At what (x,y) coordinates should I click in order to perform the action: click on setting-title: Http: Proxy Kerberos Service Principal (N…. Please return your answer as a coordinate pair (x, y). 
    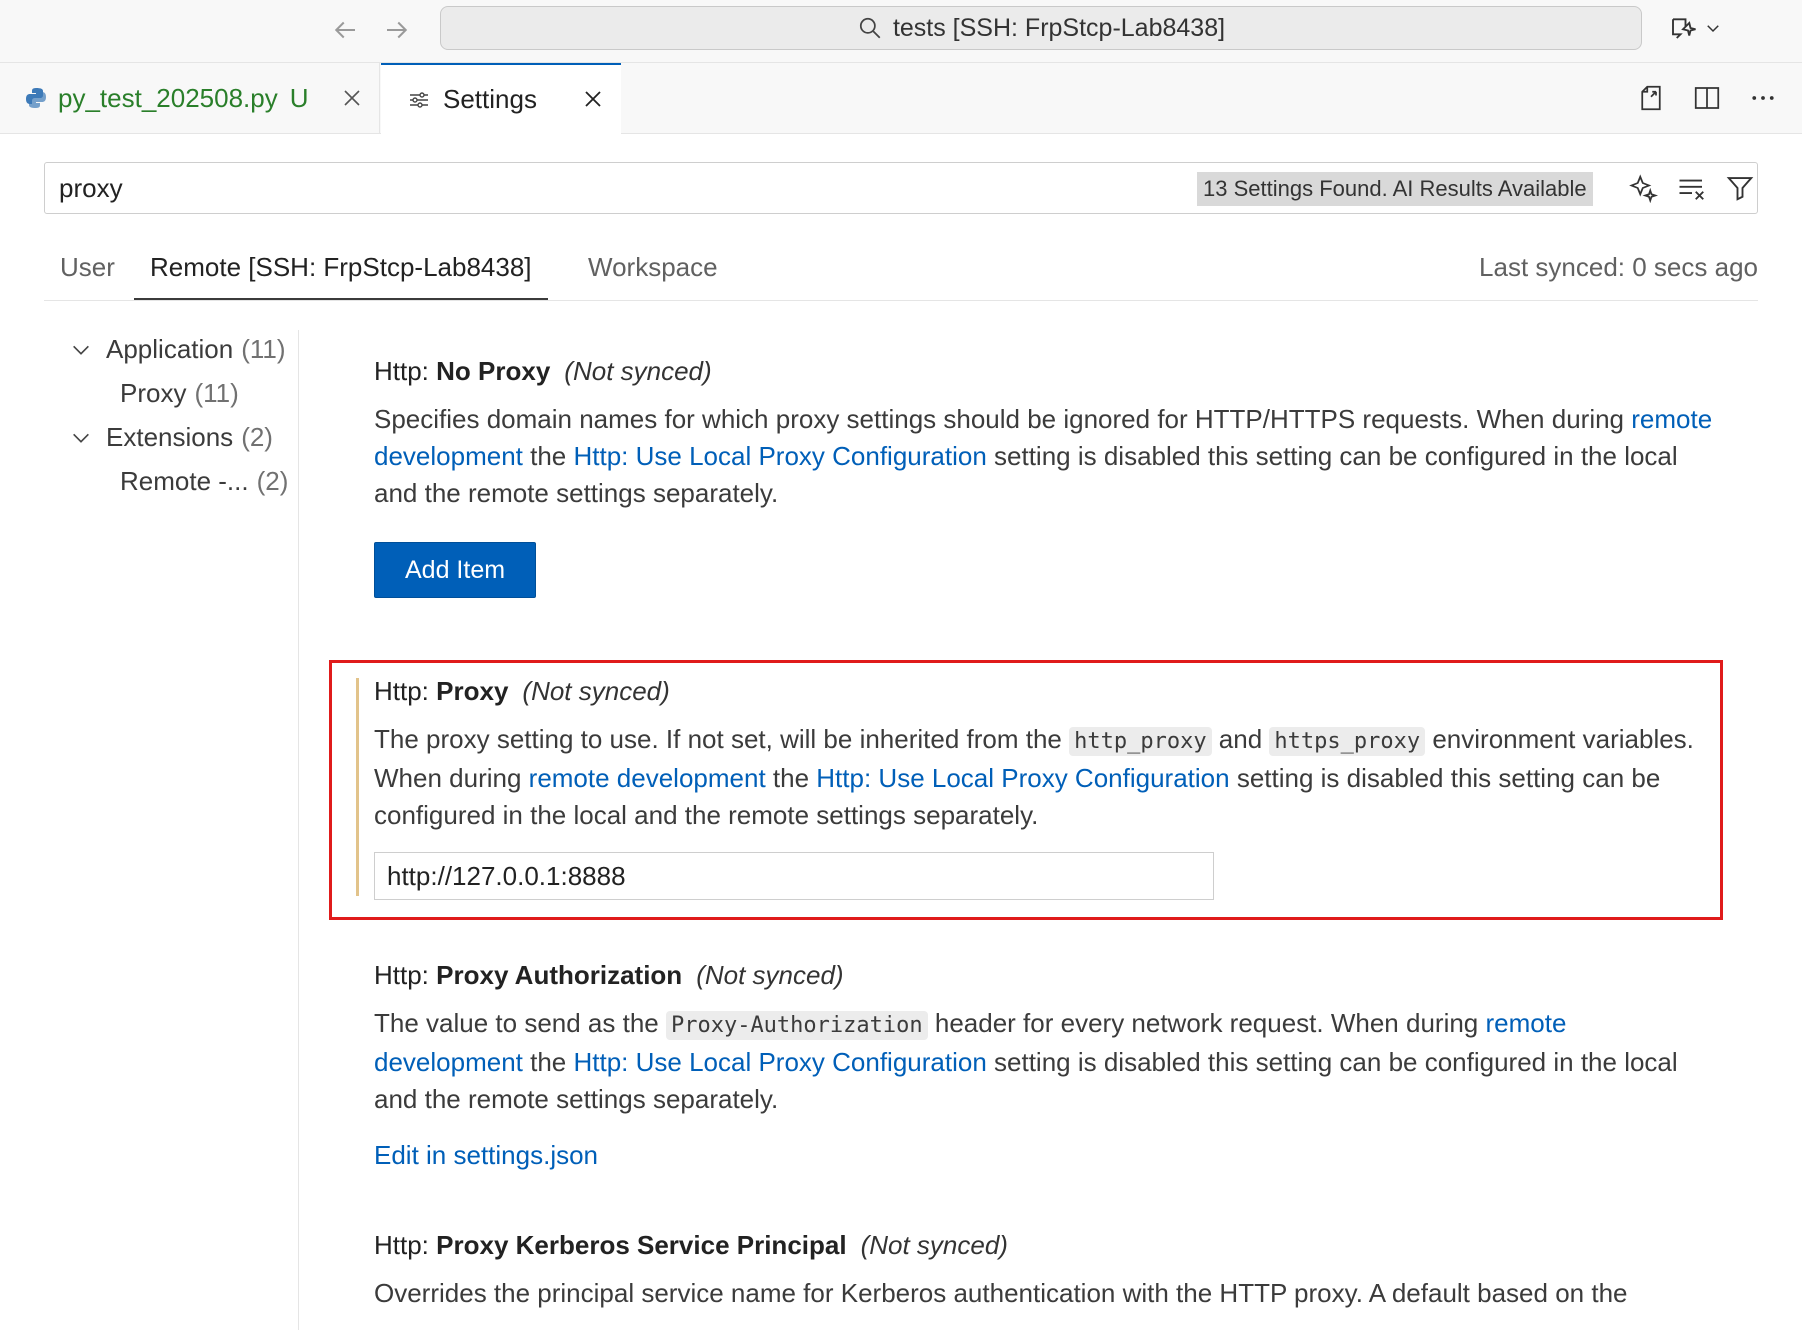
    Looking at the image, I should click on (691, 1245).